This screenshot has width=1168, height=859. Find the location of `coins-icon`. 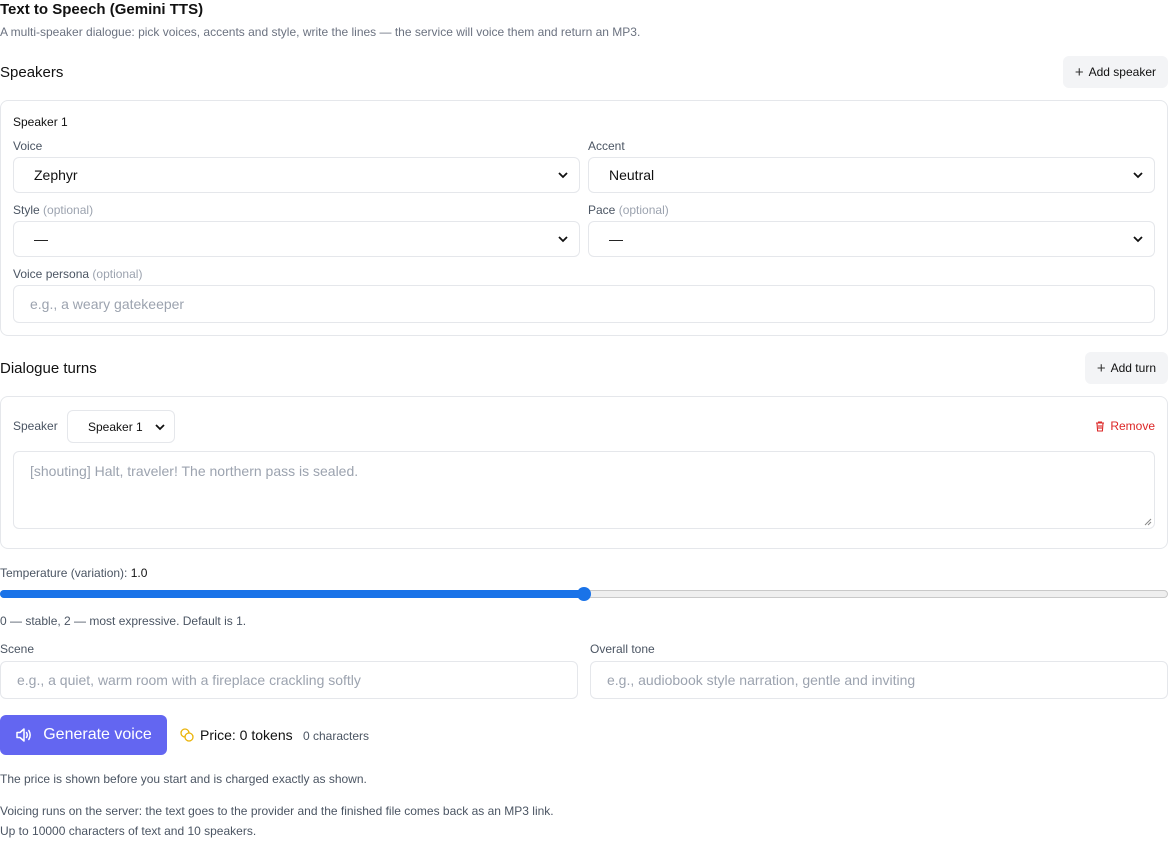

coins-icon is located at coordinates (187, 735).